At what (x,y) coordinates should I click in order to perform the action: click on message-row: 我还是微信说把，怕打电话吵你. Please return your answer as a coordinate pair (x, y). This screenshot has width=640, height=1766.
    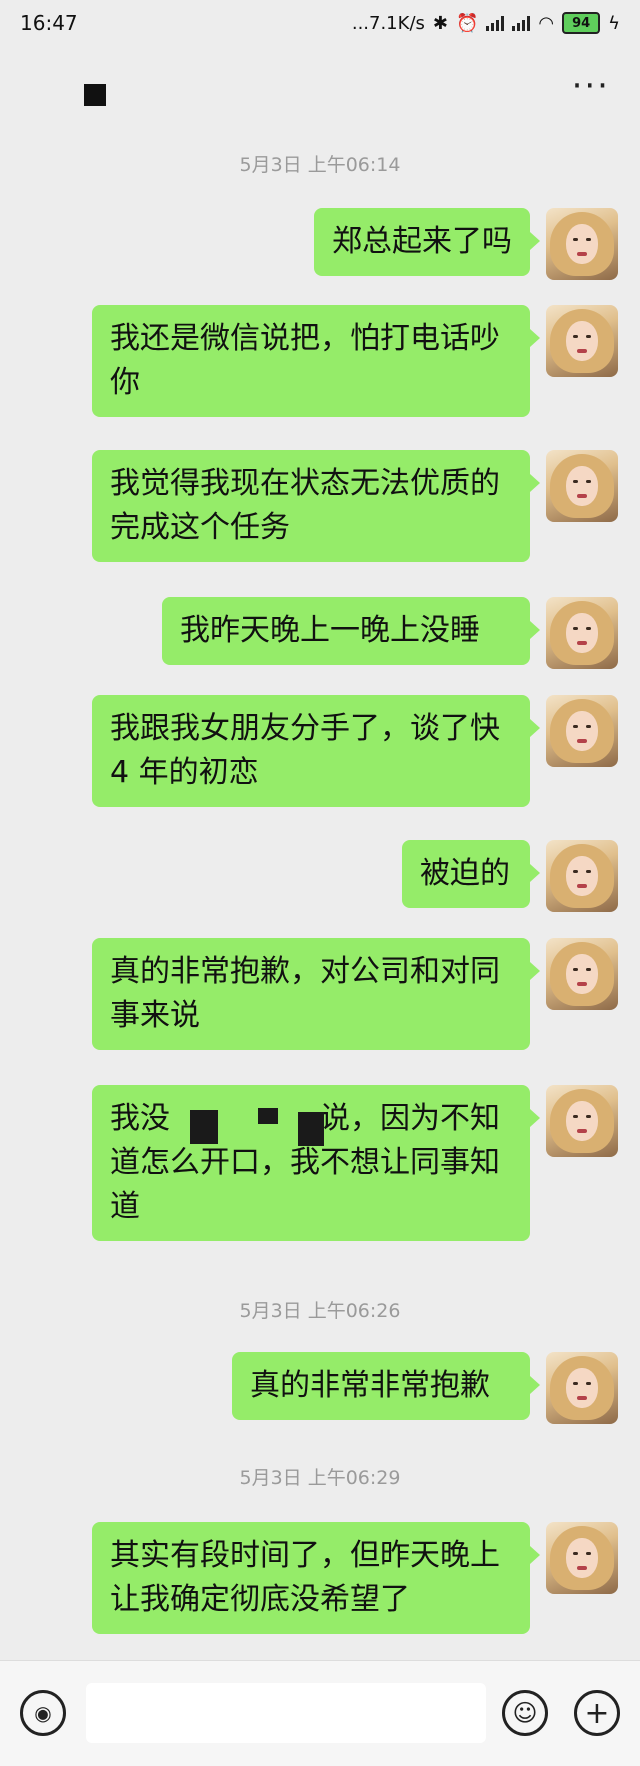
    Looking at the image, I should click on (355, 361).